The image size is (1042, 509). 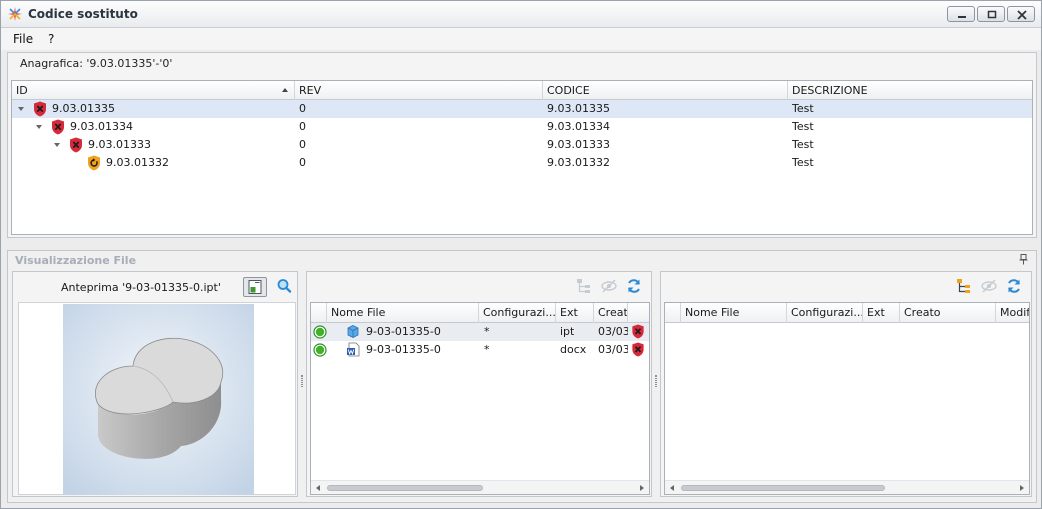 What do you see at coordinates (573, 349) in the screenshot?
I see `file-ext: docx` at bounding box center [573, 349].